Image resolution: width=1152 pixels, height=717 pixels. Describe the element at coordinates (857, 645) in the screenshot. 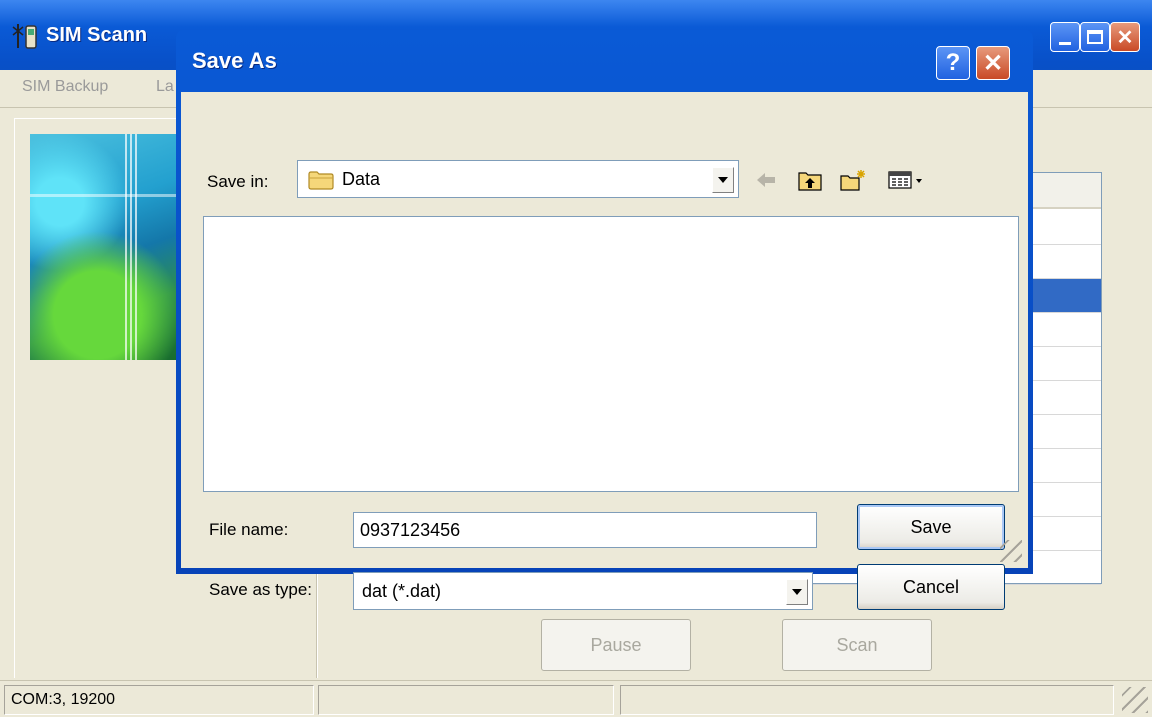

I see `scan-button: Scan` at that location.